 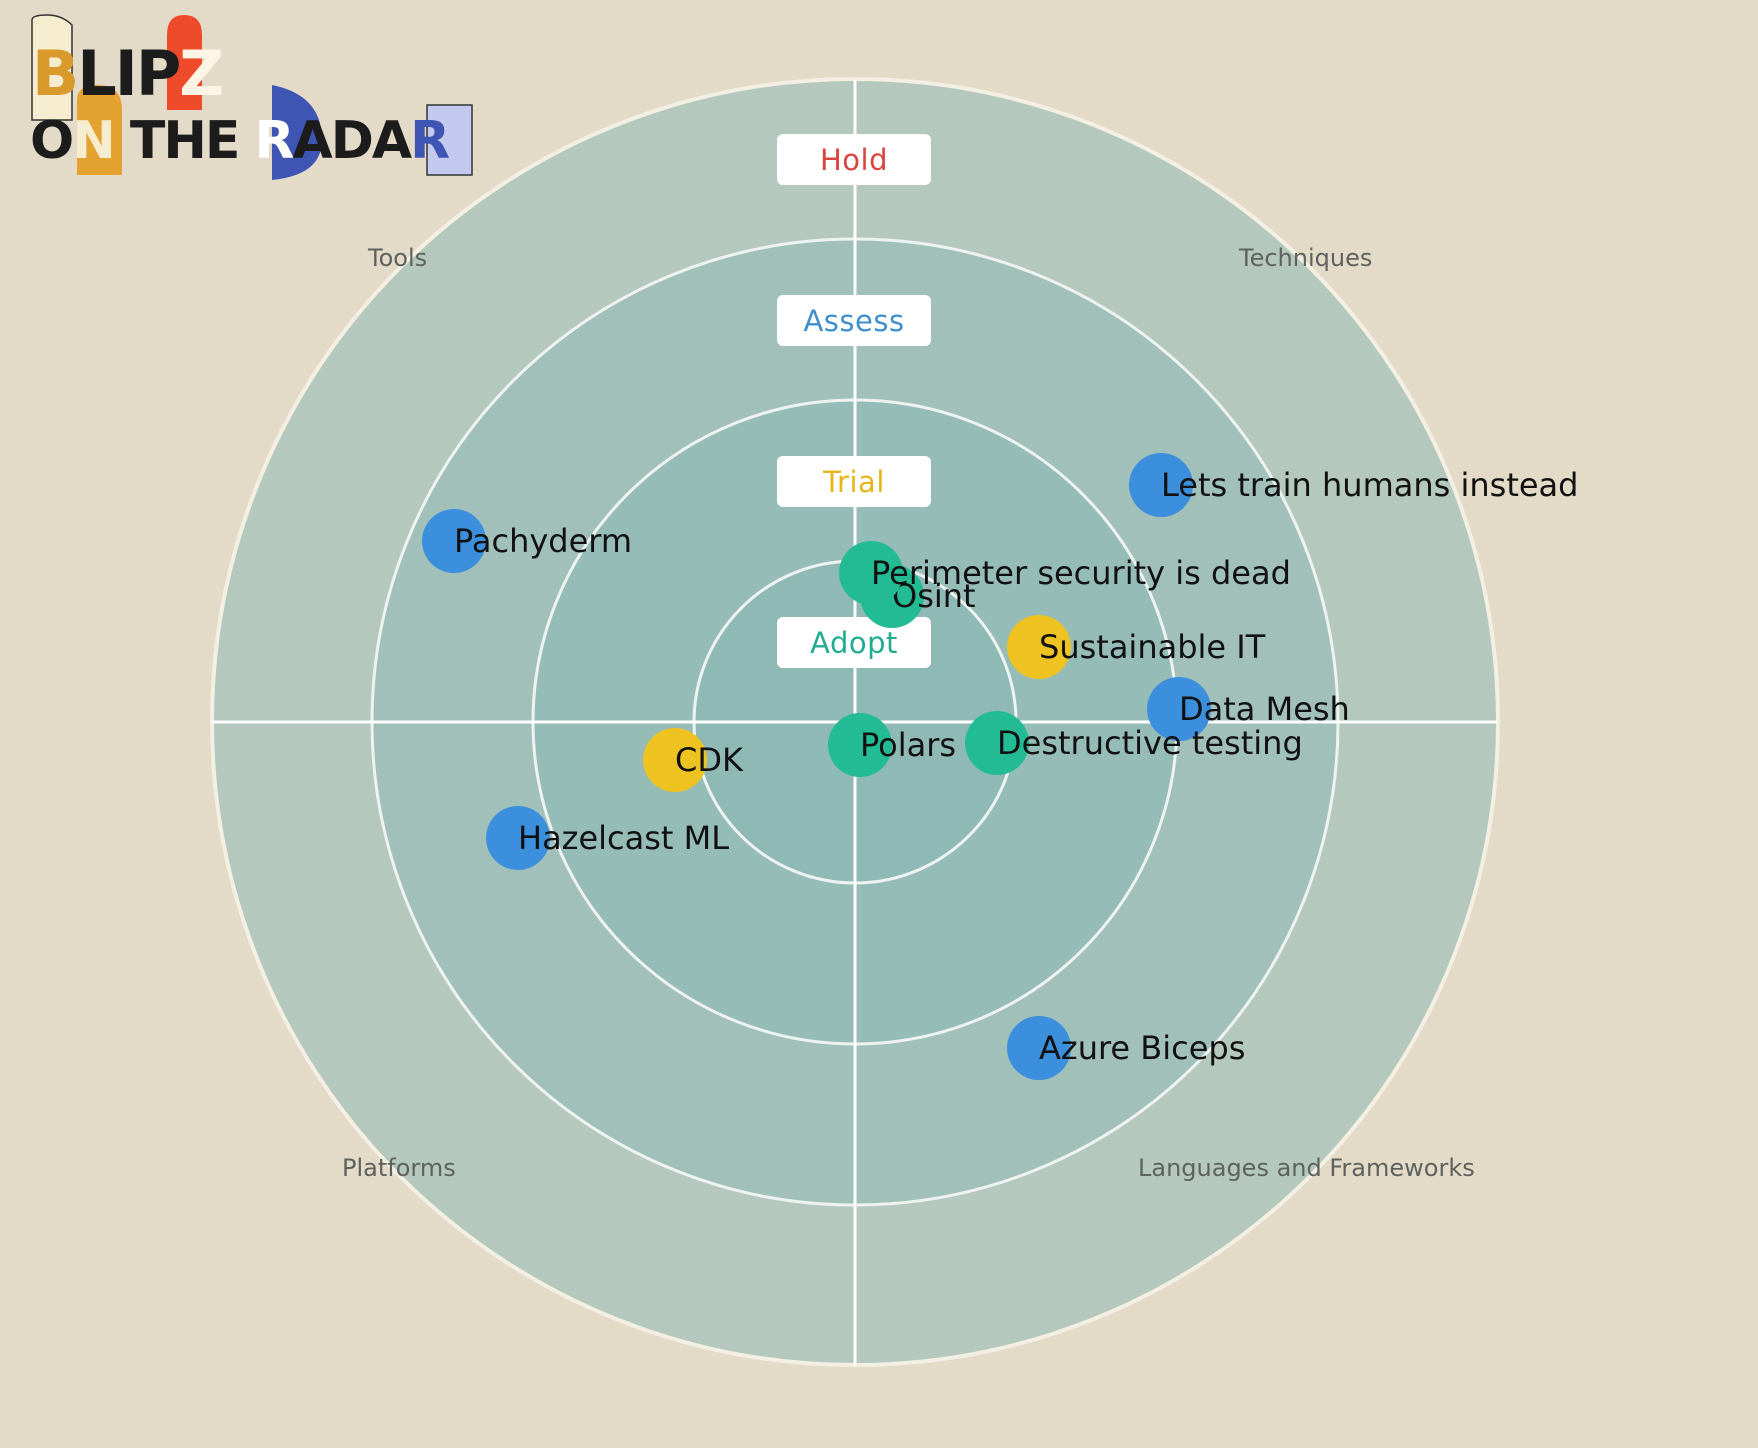 What do you see at coordinates (908, 745) in the screenshot?
I see `blip-label: Polars` at bounding box center [908, 745].